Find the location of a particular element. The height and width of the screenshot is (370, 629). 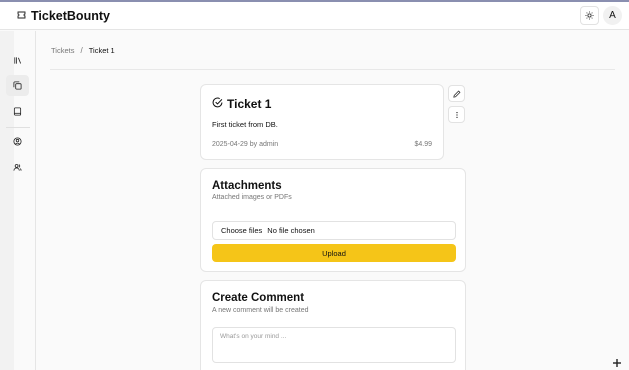

sun-icon is located at coordinates (589, 16).